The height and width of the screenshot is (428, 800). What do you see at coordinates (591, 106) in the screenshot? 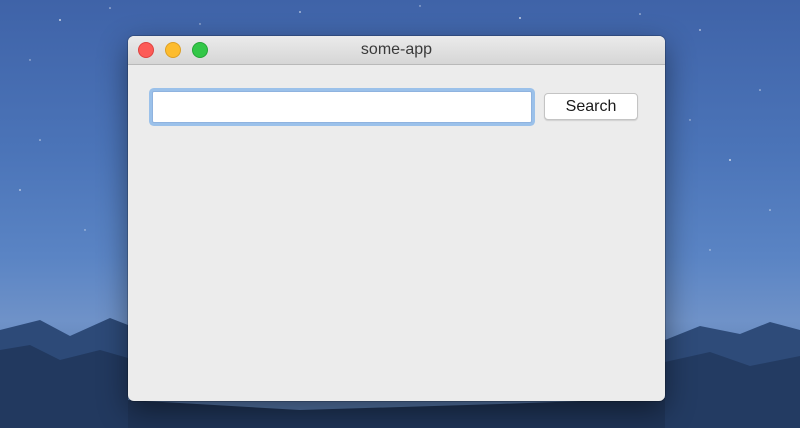
I see `search-button: Search` at bounding box center [591, 106].